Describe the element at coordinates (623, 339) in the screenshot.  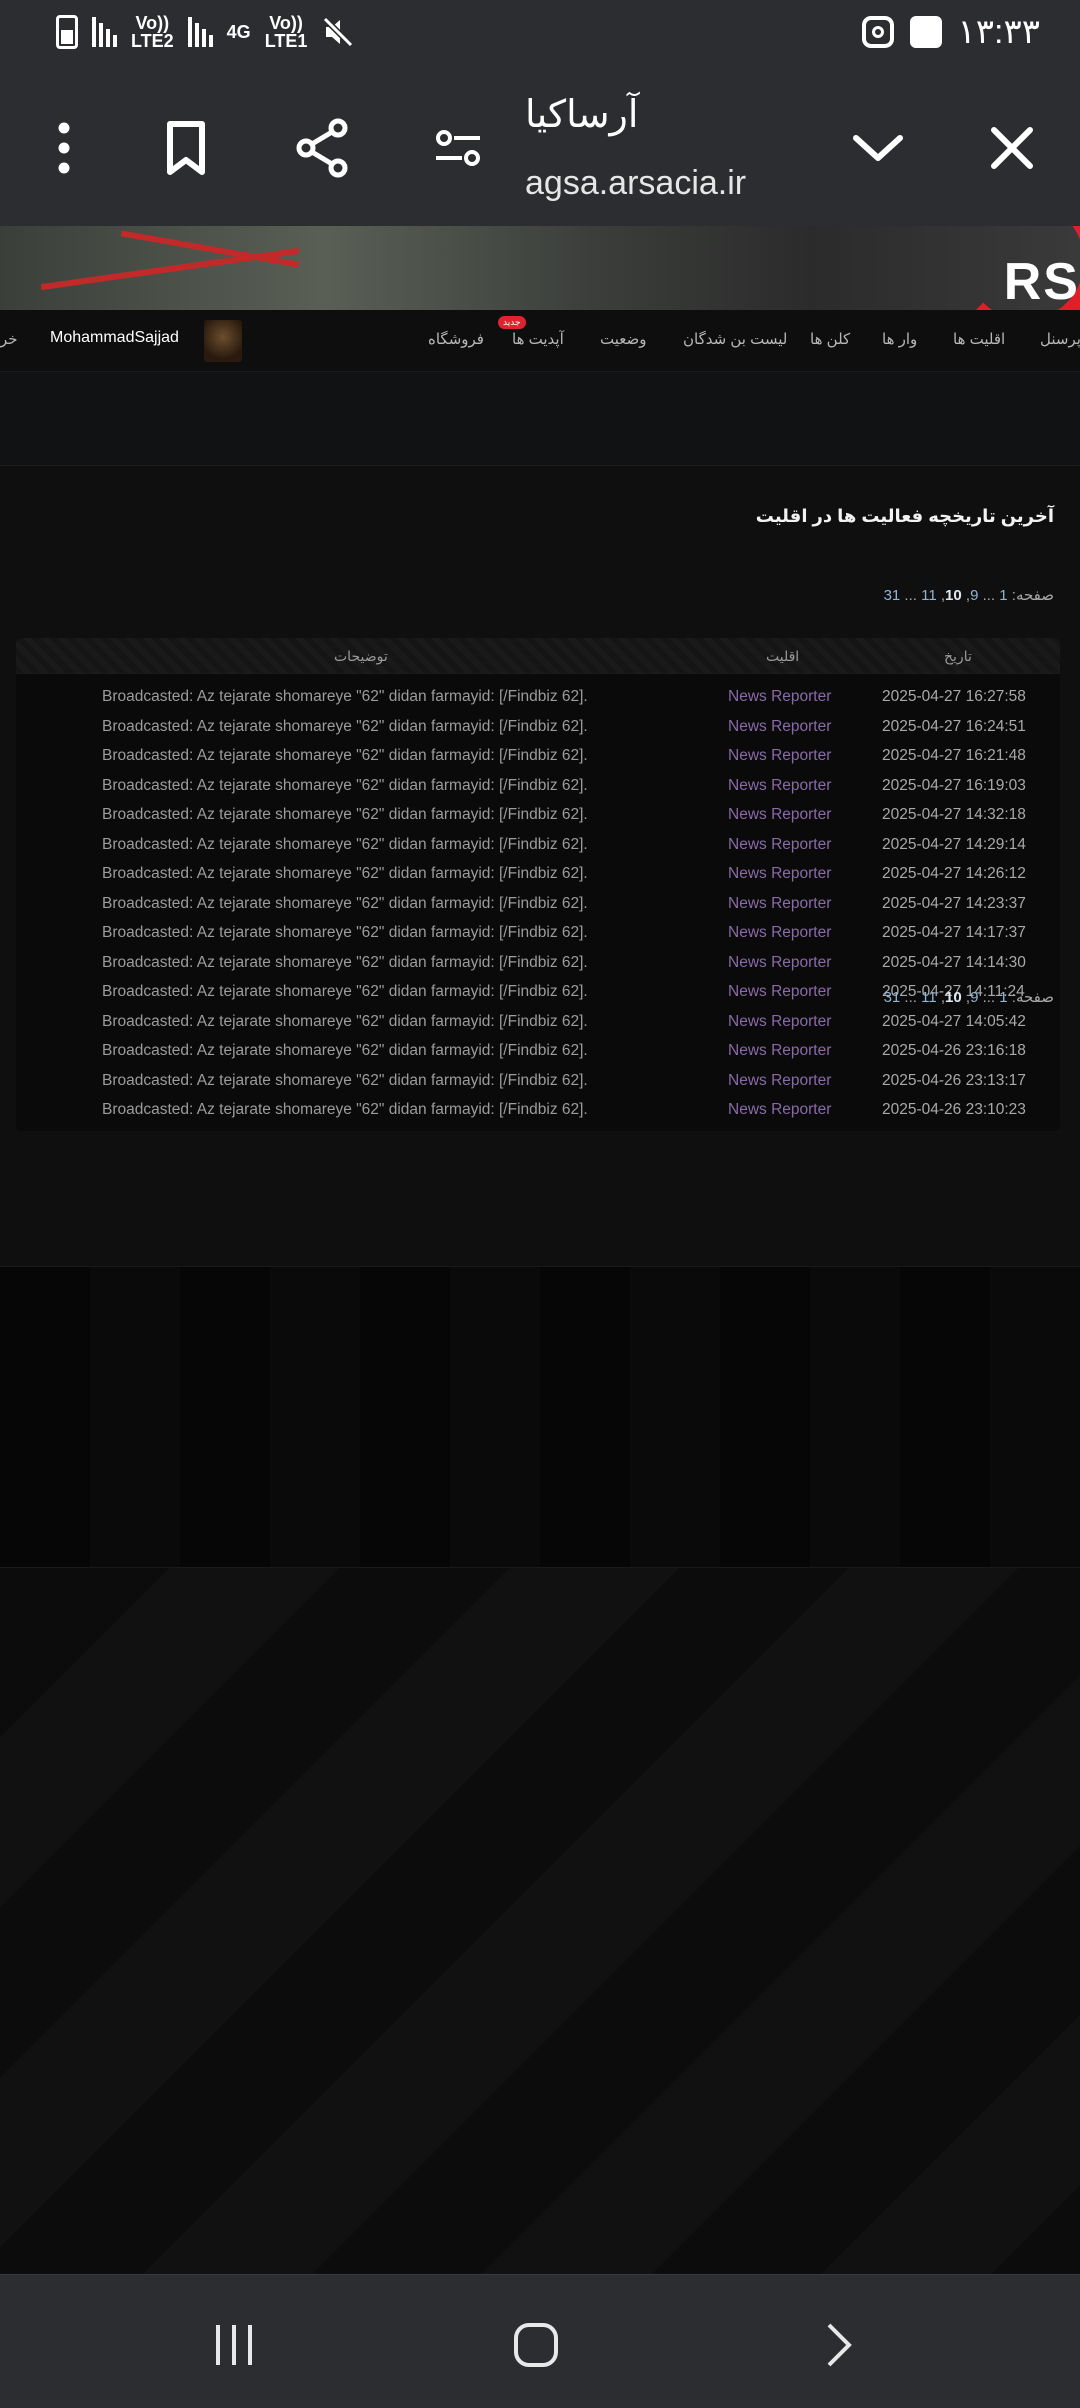
I see `nav-item-status: وضعیت` at that location.